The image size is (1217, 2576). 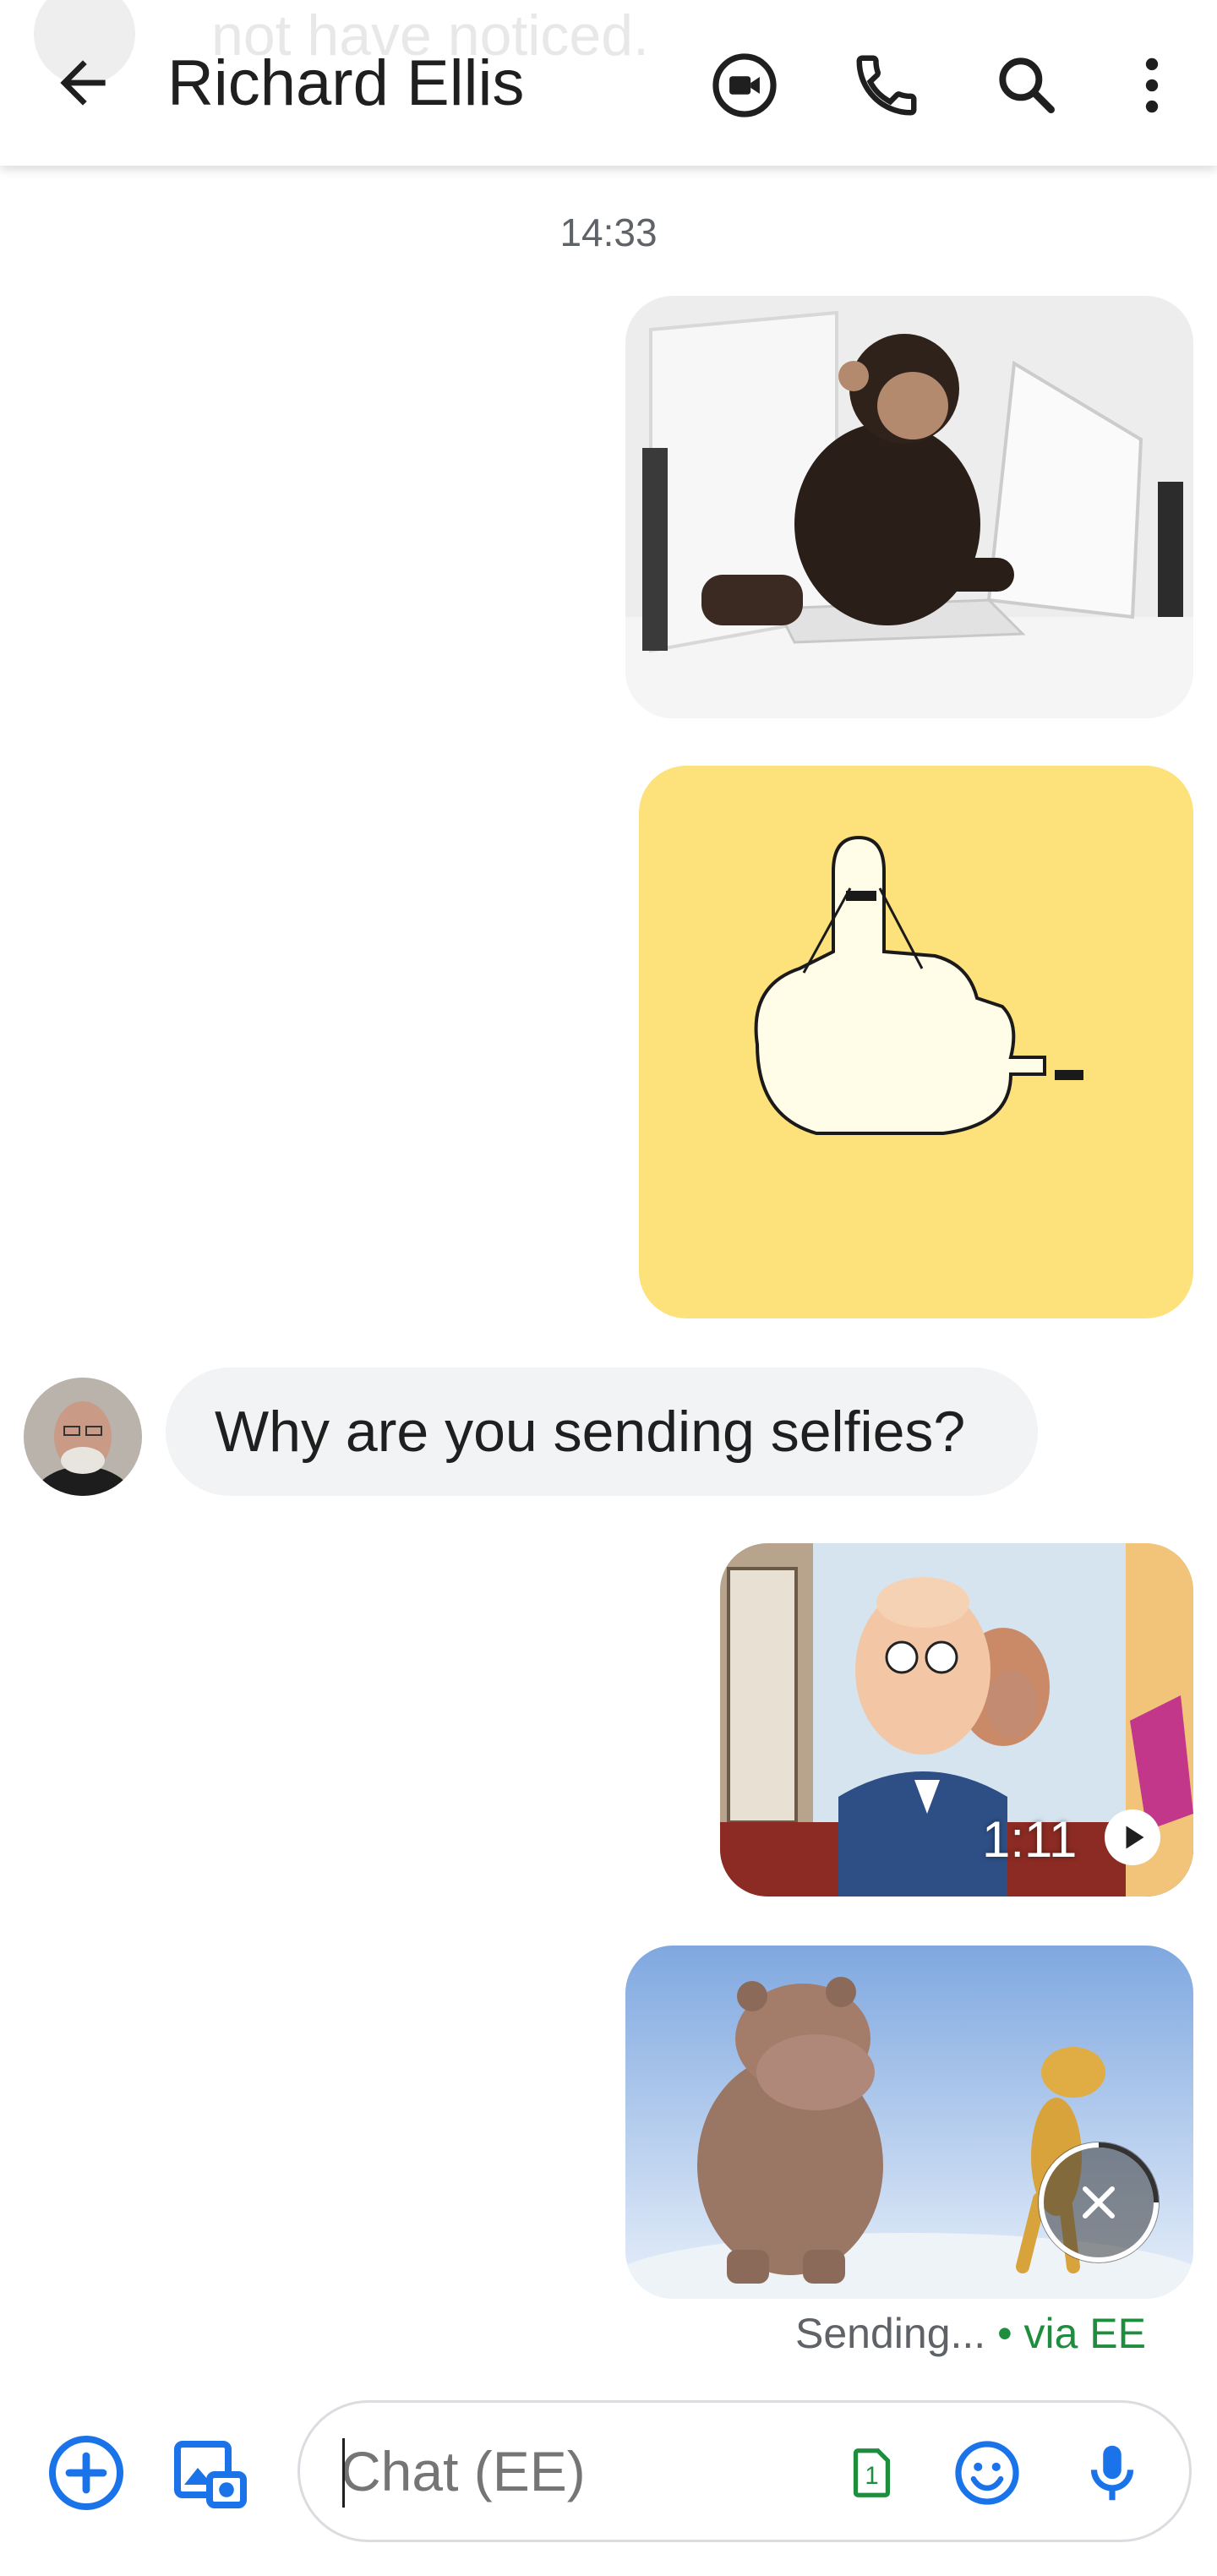 I want to click on back-arrow-icon, so click(x=83, y=83).